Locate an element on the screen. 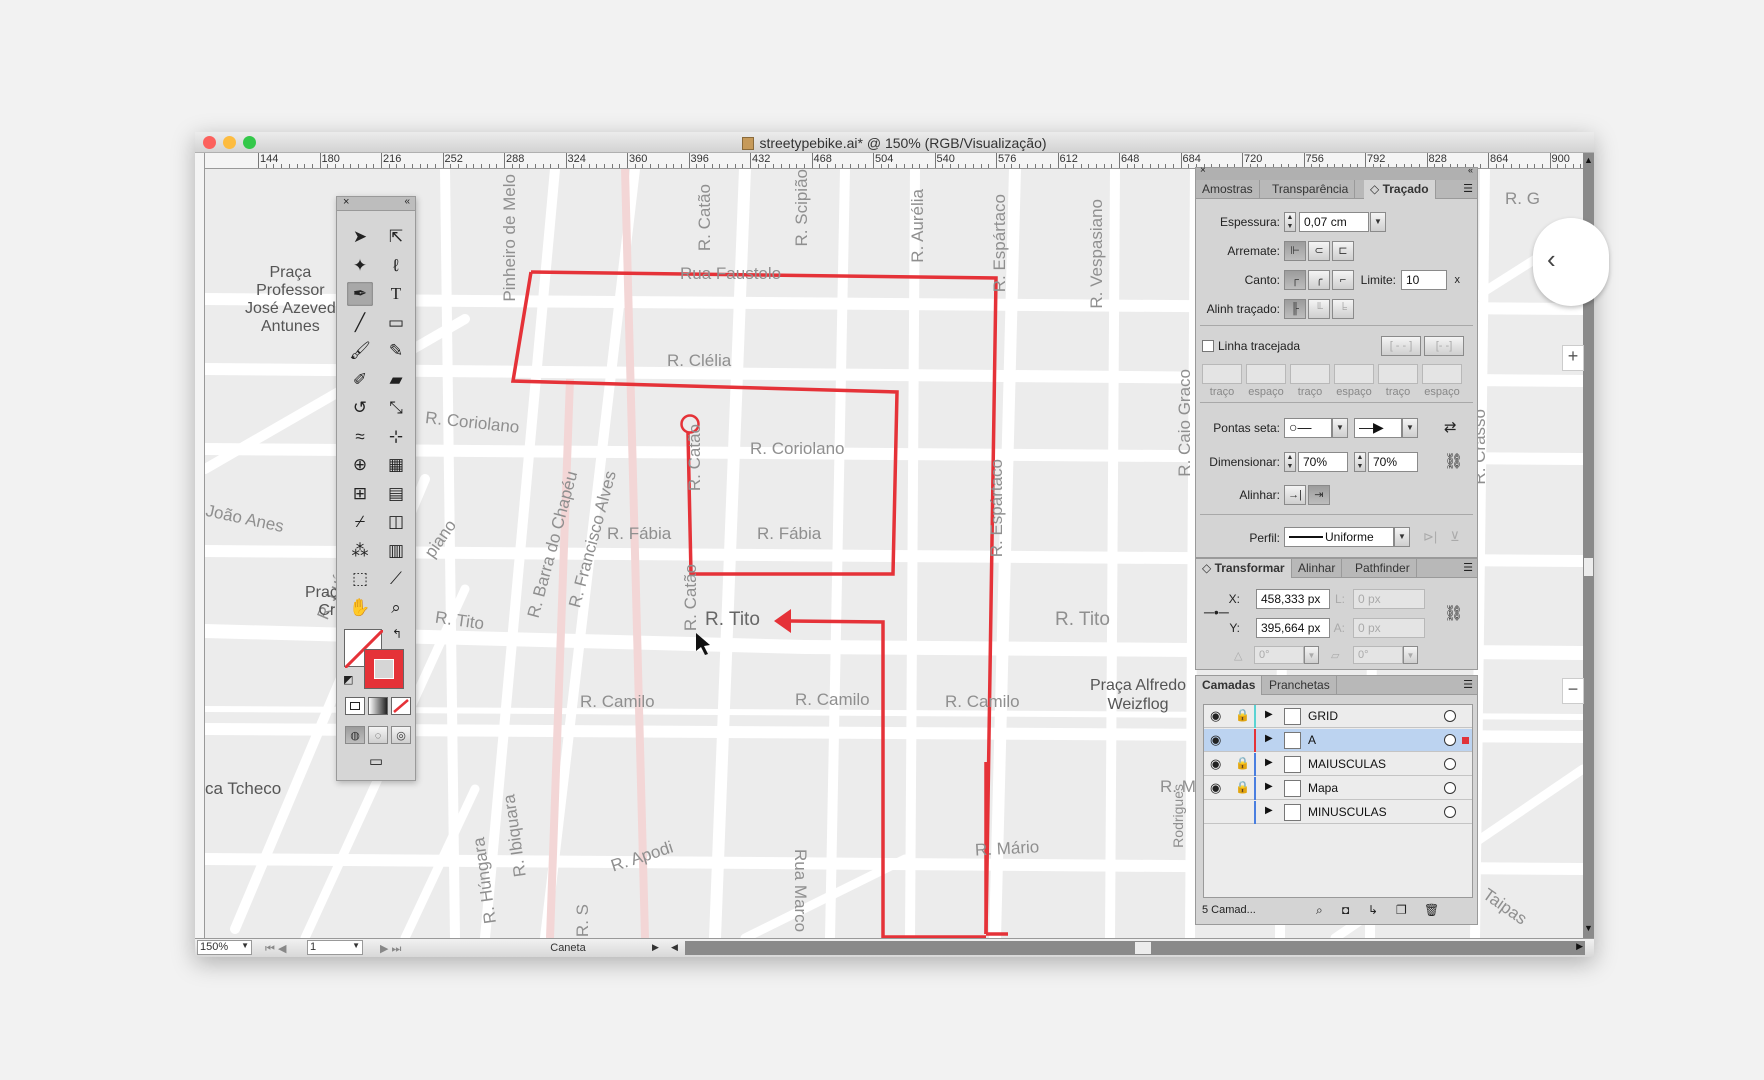 The height and width of the screenshot is (1080, 1764). symbol-sprayer-icon: ⁂ is located at coordinates (360, 551).